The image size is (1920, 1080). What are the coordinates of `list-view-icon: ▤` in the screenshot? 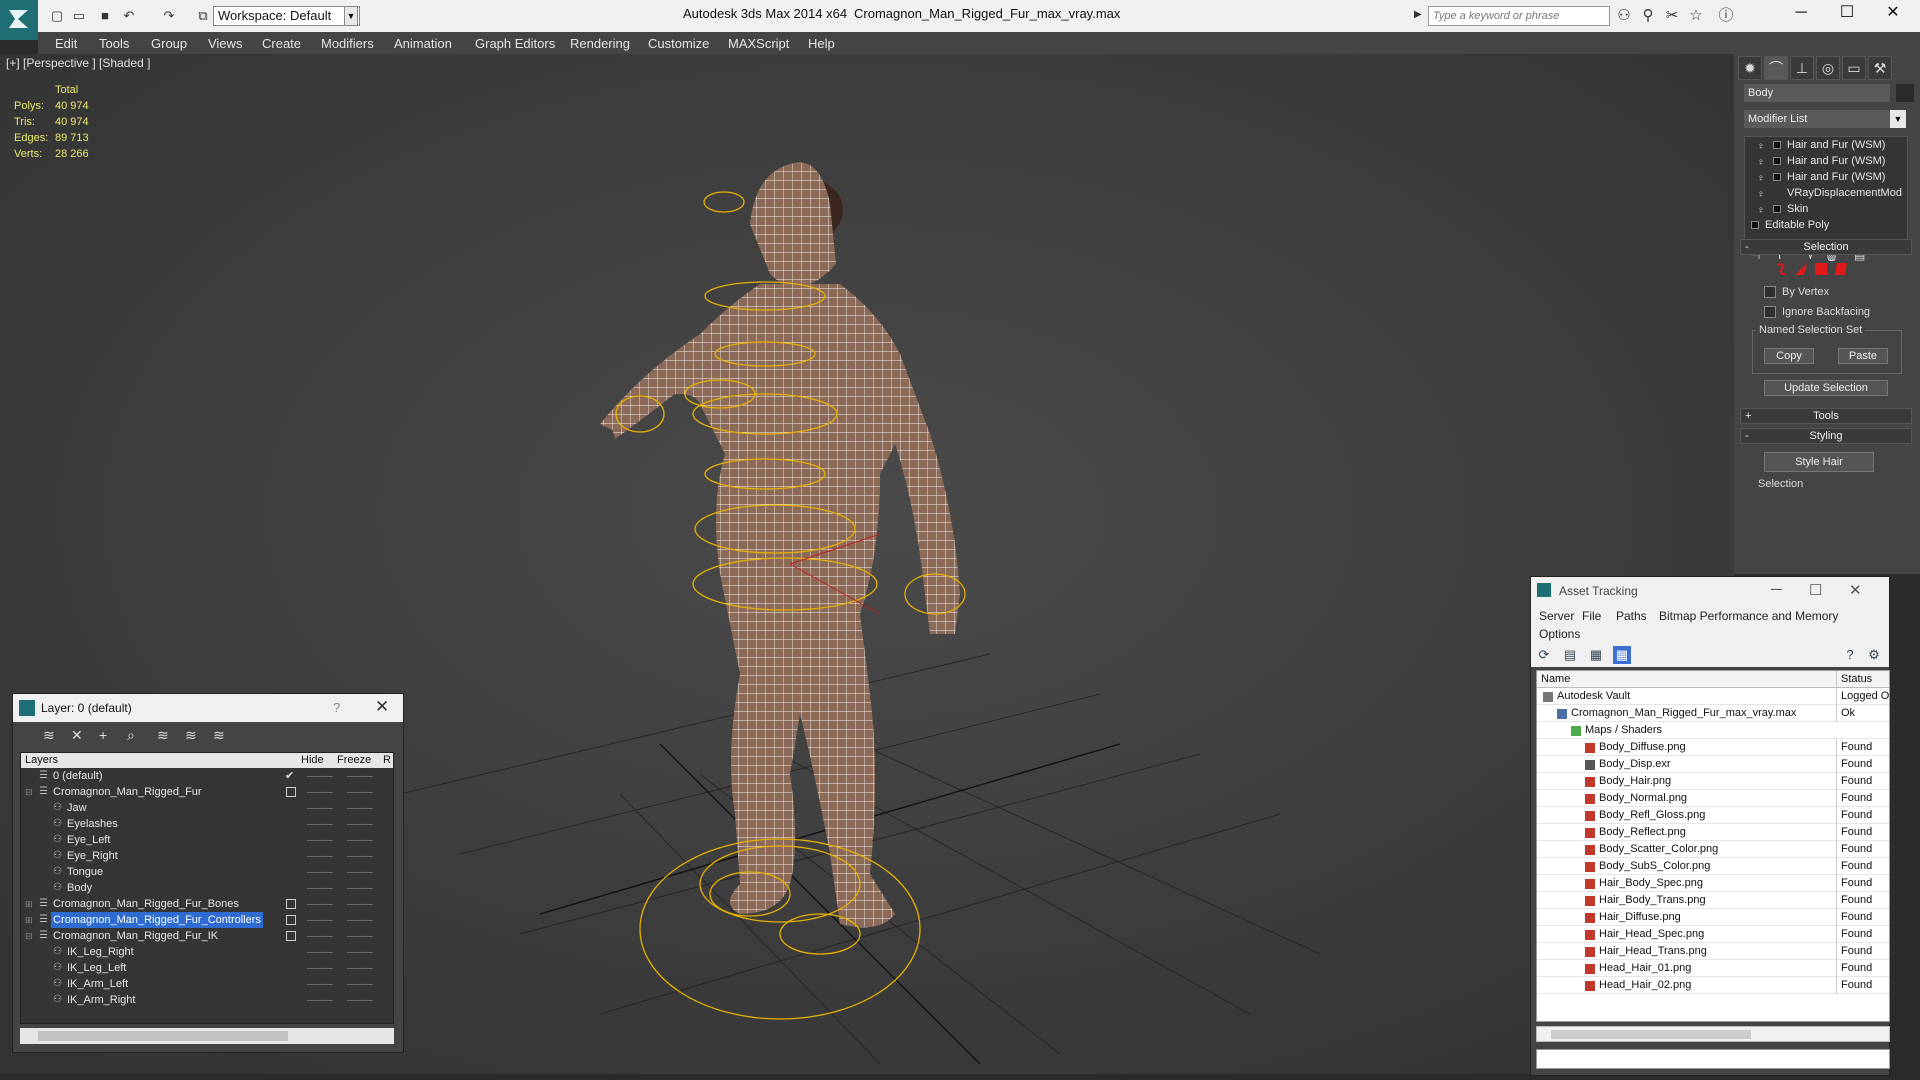 It's located at (1570, 655).